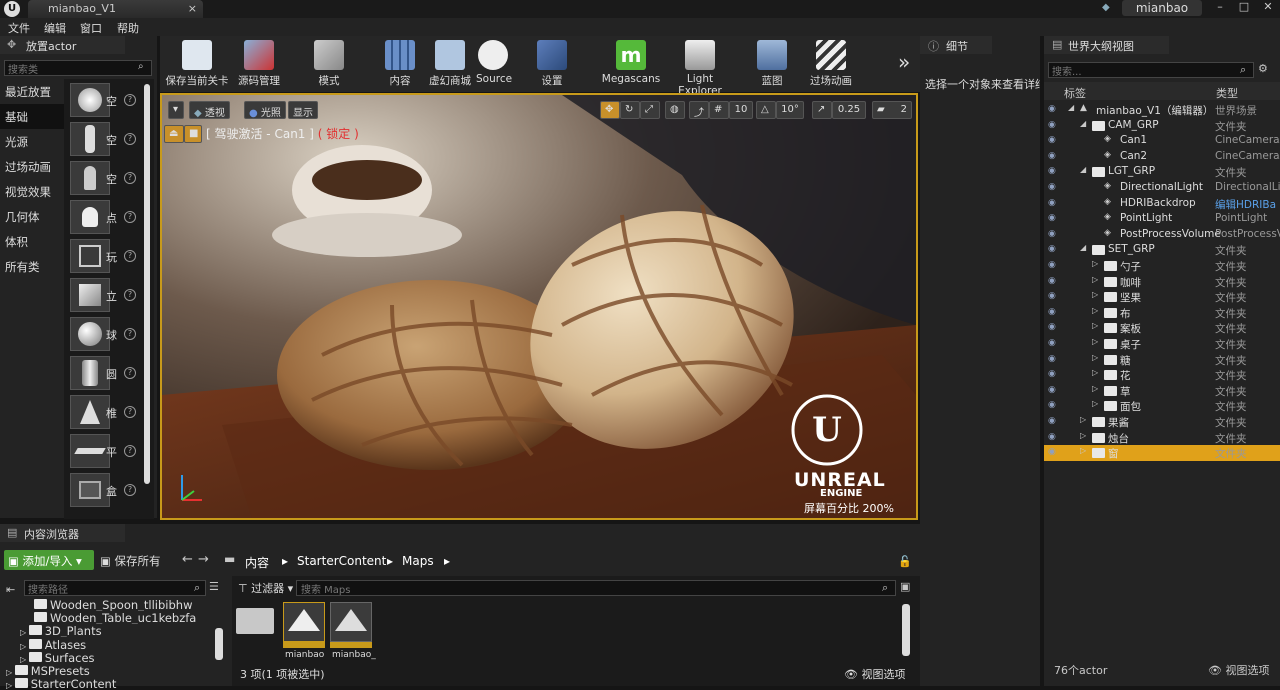  Describe the element at coordinates (1162, 375) in the screenshot. I see `outliner-row: ◉ ▷ 花 文件夹` at that location.